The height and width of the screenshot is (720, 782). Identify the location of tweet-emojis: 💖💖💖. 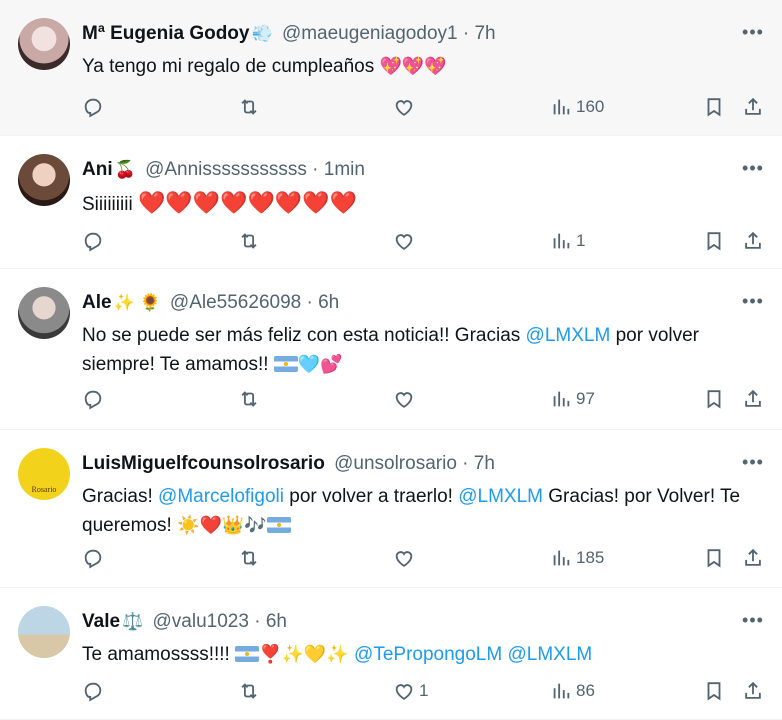
(413, 66).